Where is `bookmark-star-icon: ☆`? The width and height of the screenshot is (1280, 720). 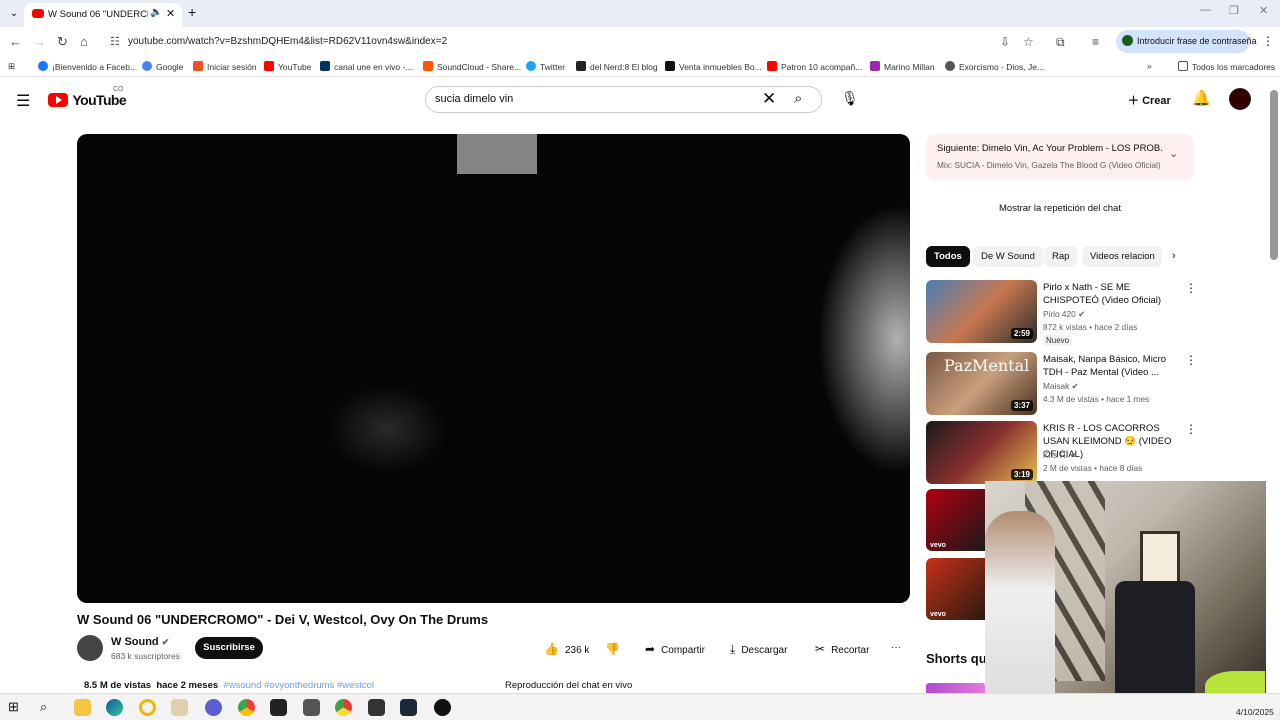
bookmark-star-icon: ☆ is located at coordinates (1028, 42).